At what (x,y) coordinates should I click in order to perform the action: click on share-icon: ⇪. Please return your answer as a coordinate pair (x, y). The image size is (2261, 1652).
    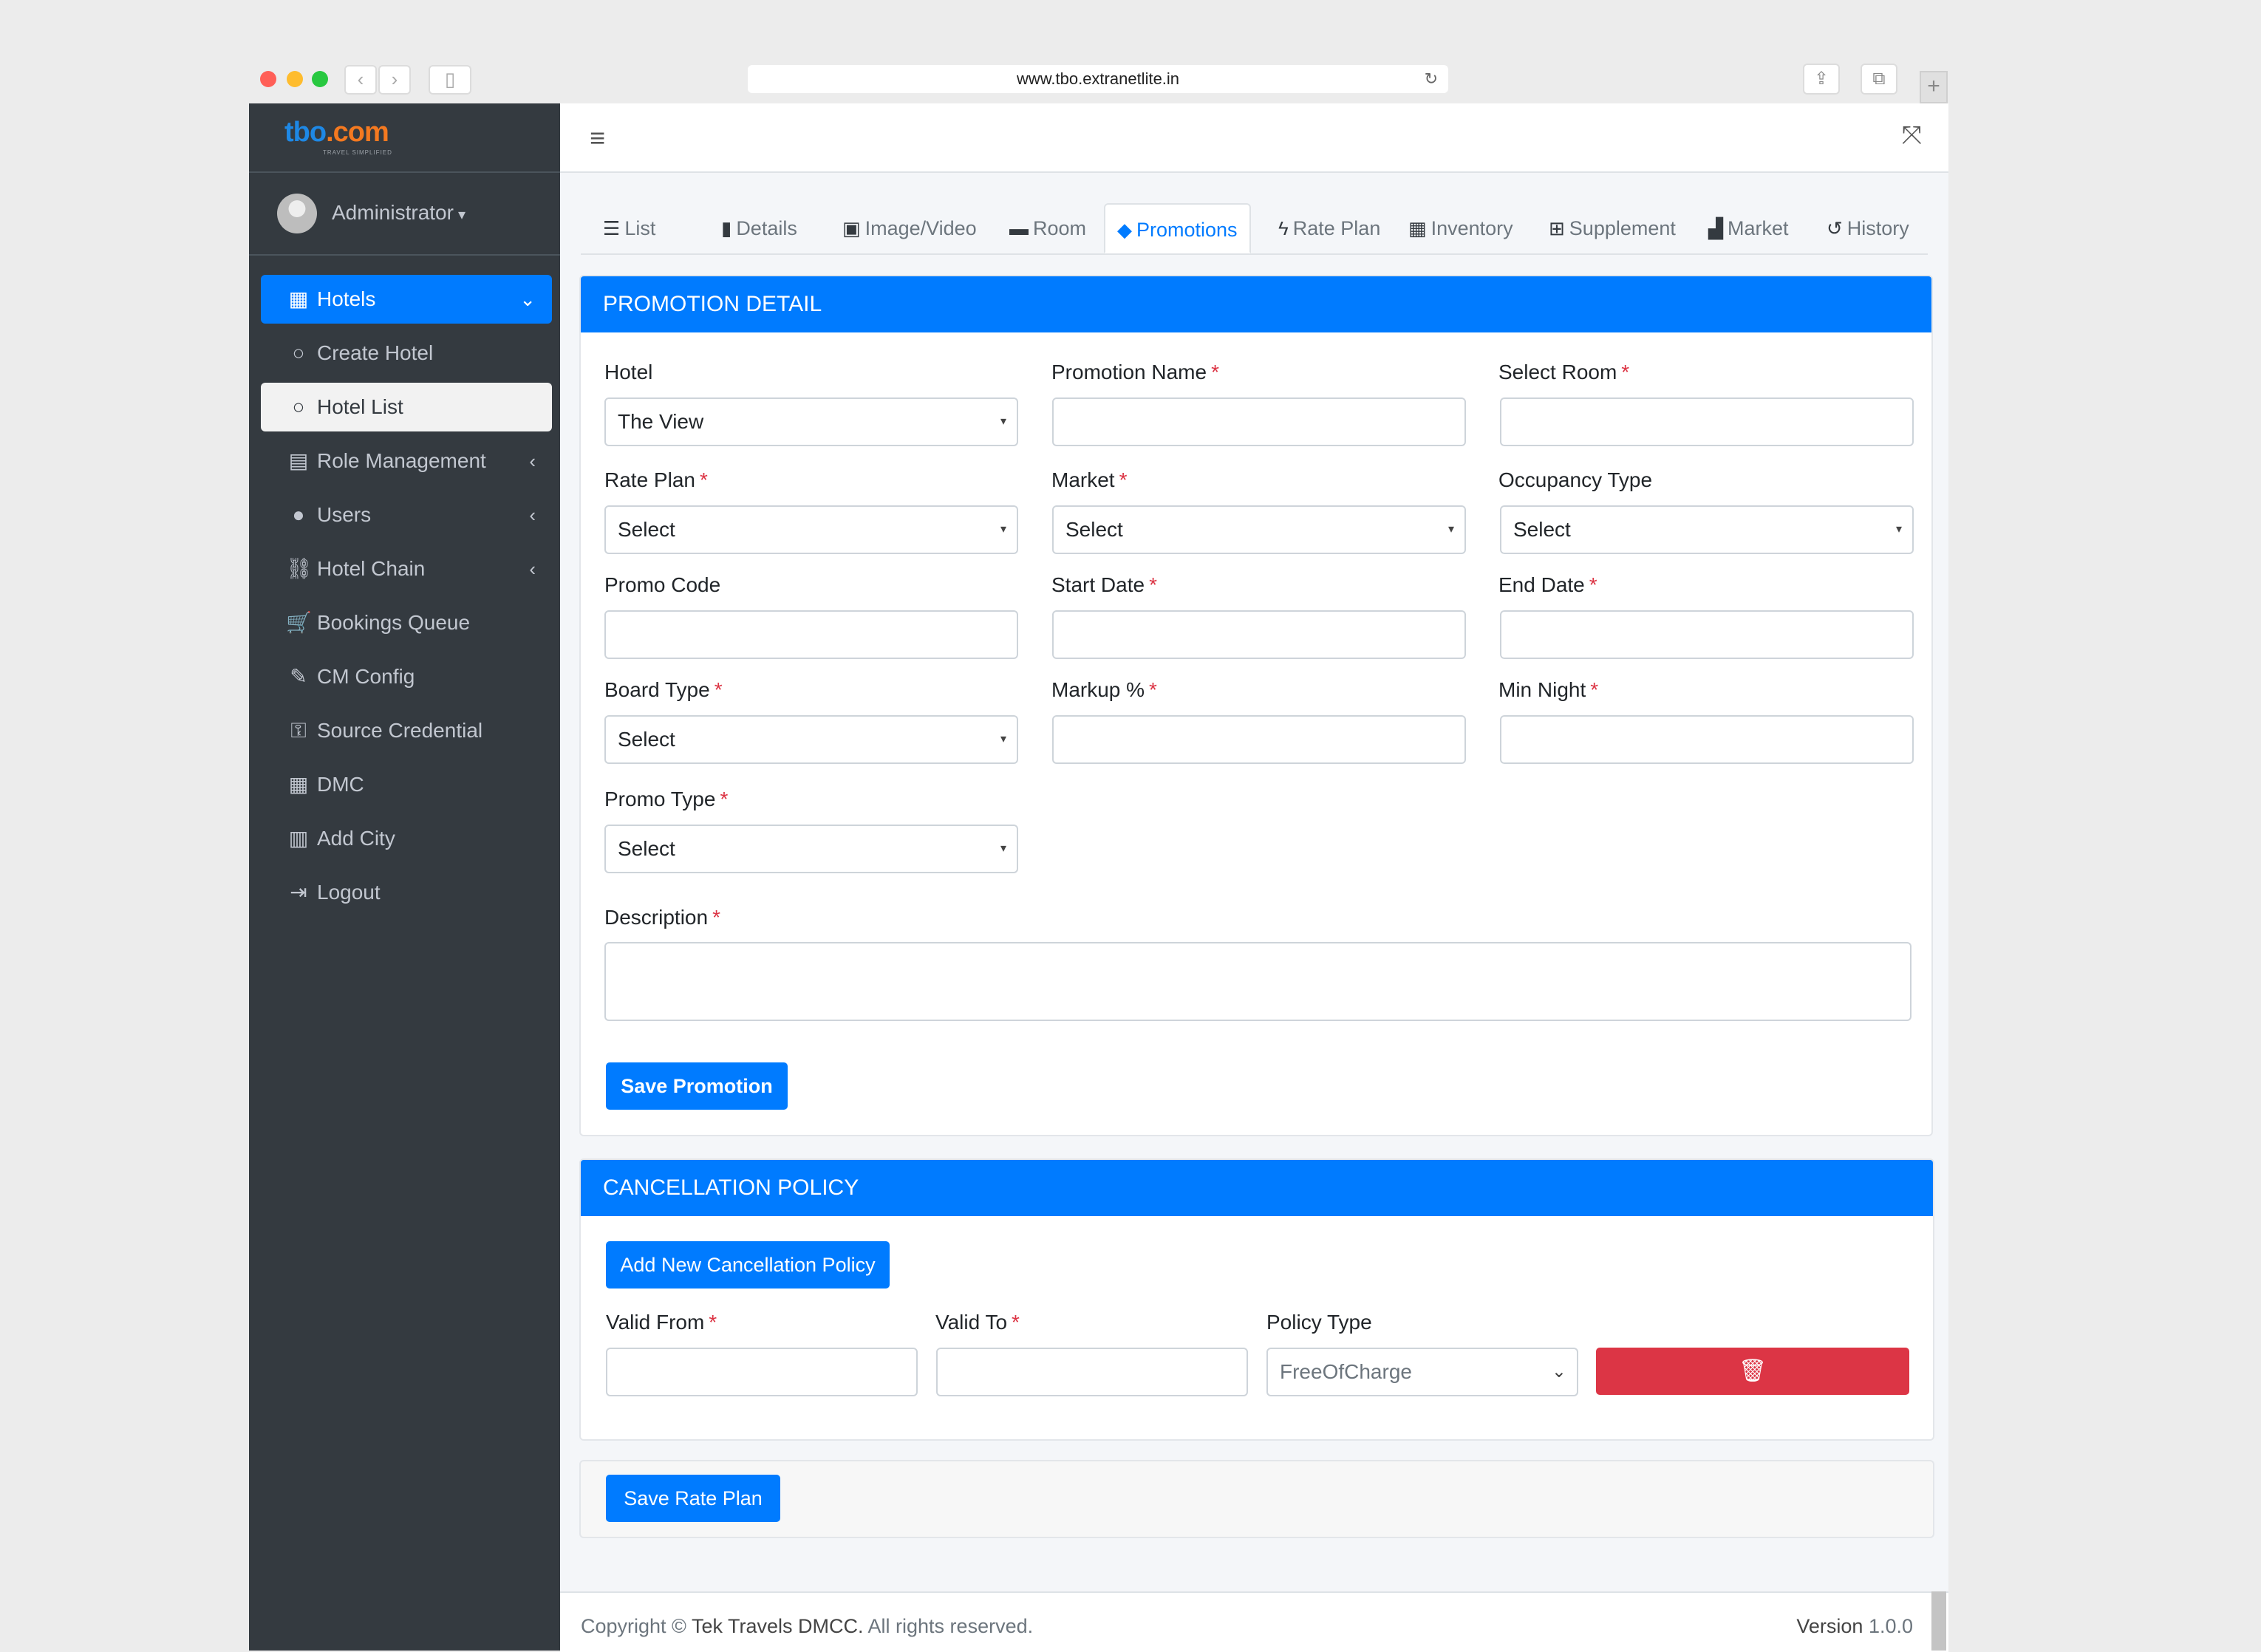
    Looking at the image, I should click on (1821, 79).